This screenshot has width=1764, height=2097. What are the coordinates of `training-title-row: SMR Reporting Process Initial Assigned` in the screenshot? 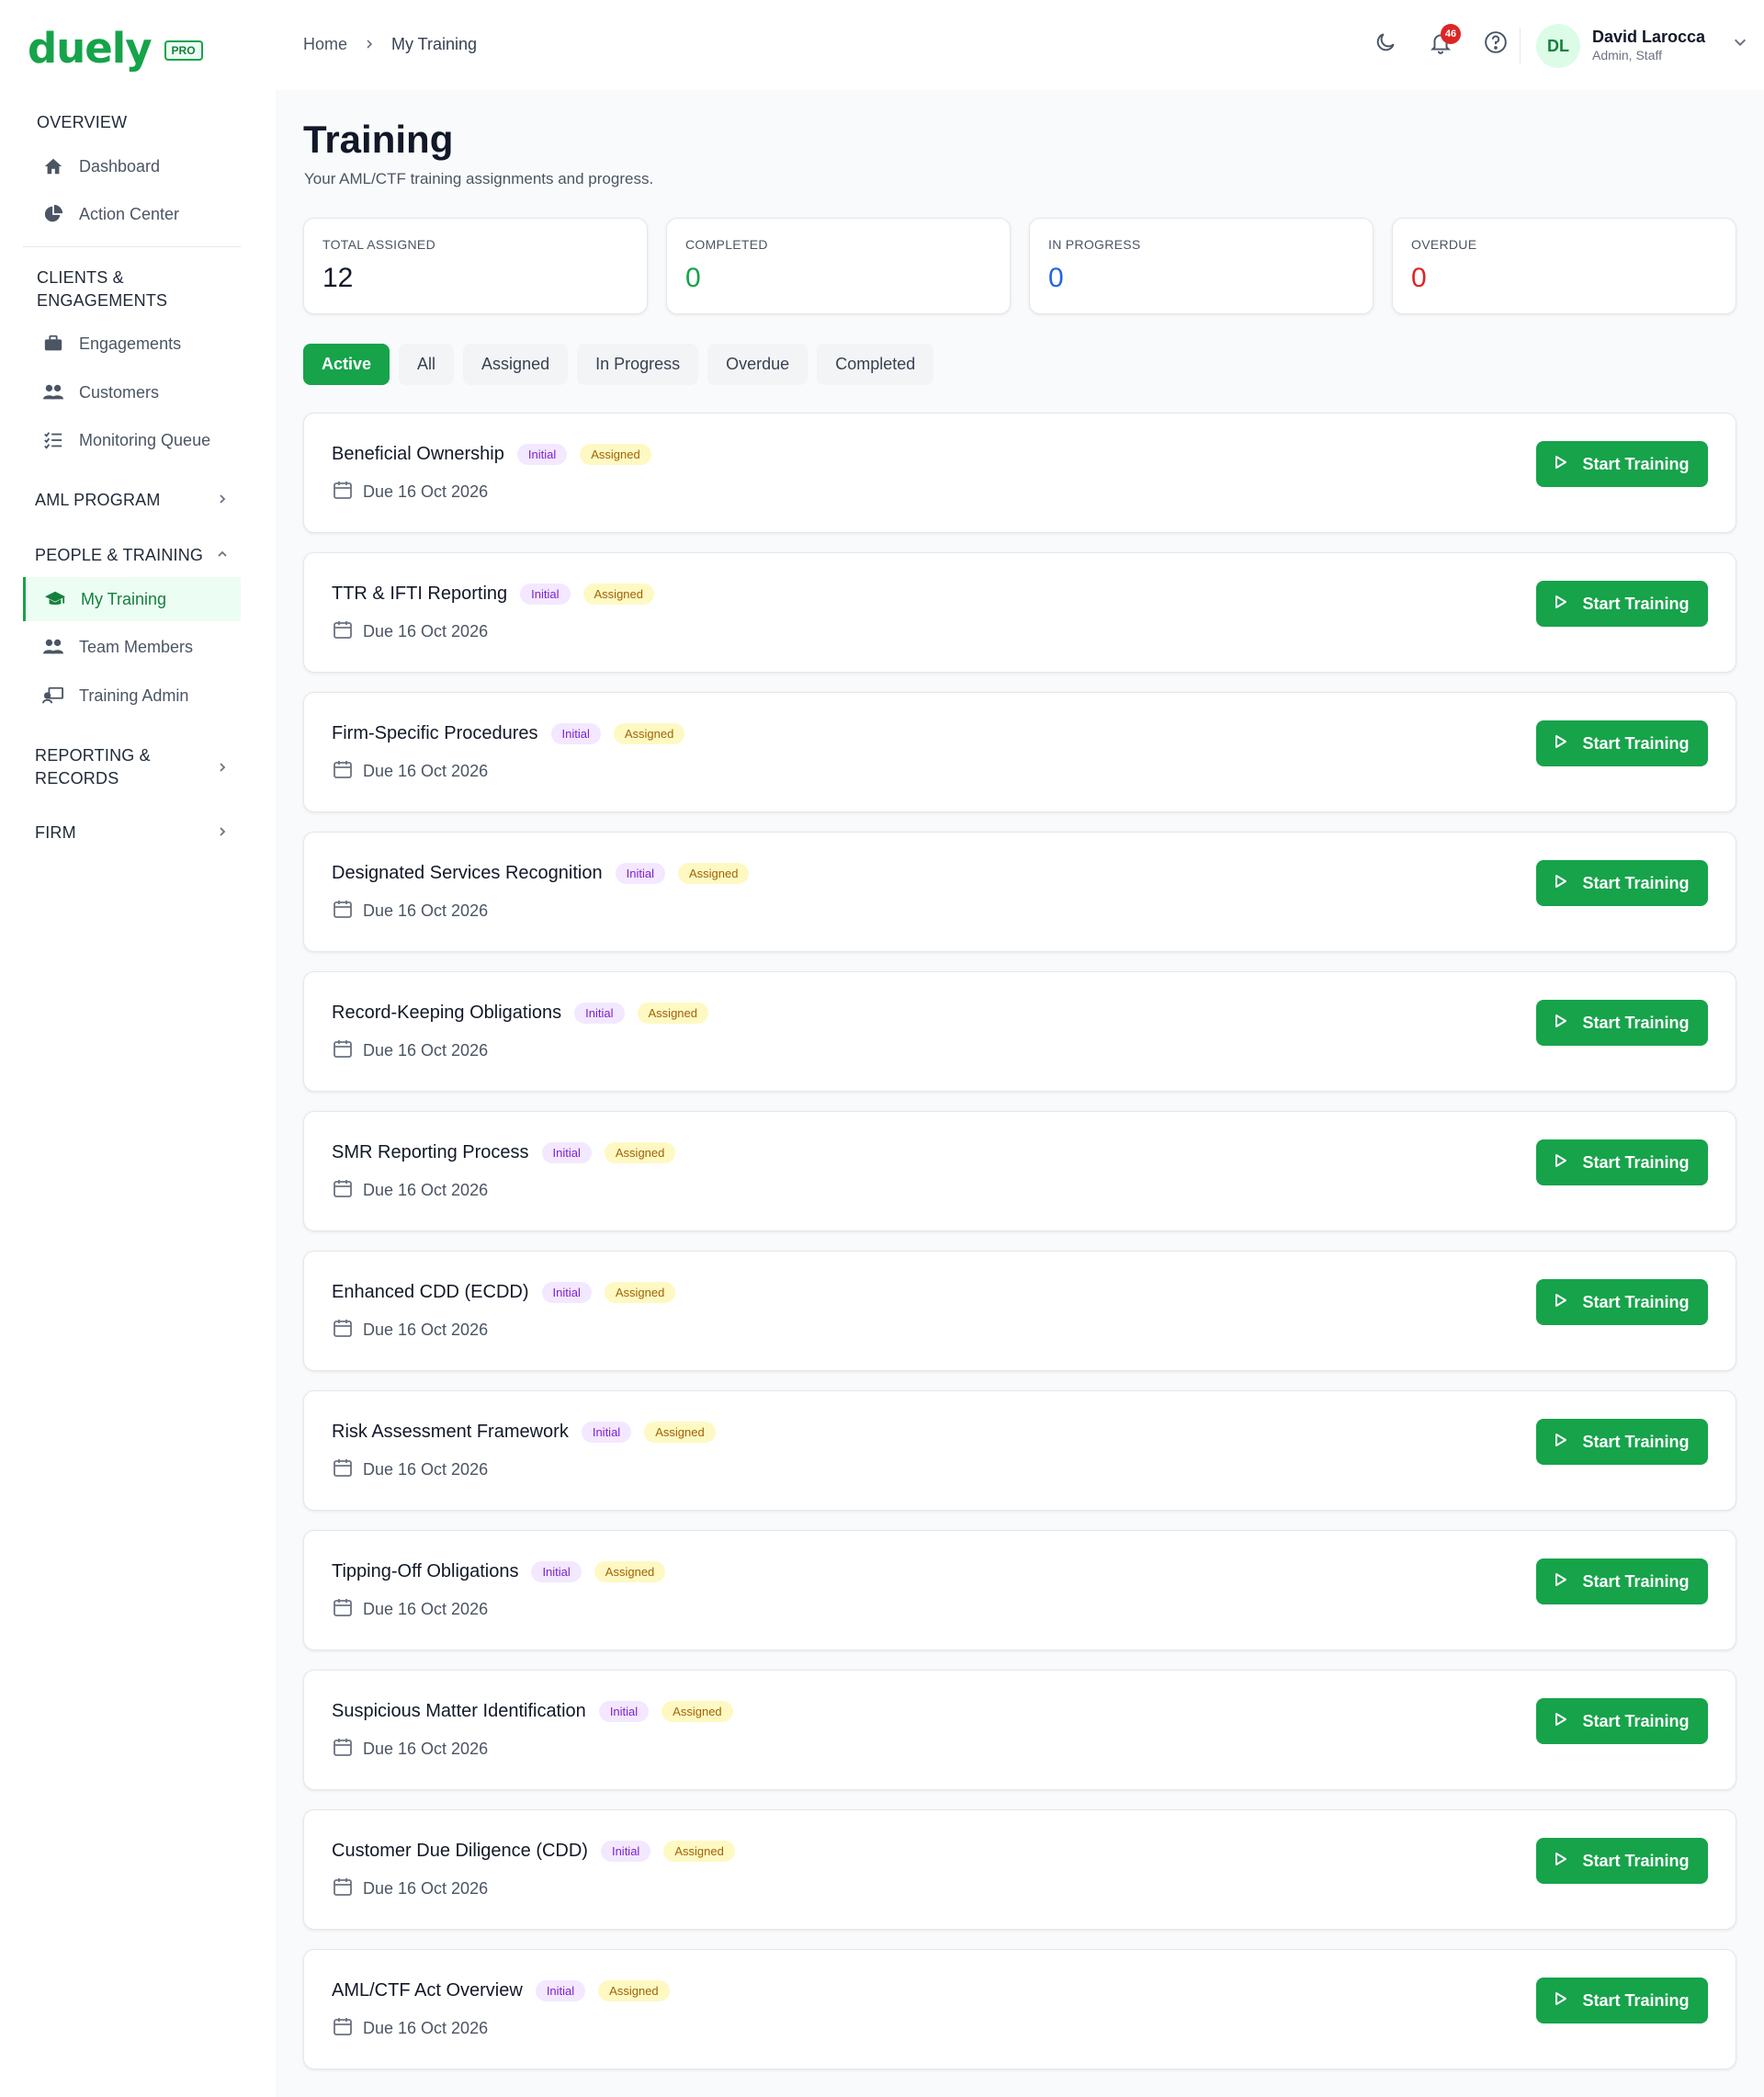 It's located at (504, 1153).